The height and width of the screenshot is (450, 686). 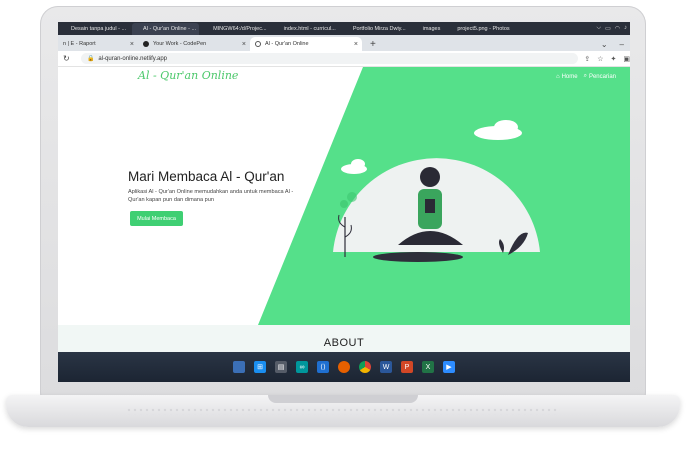 What do you see at coordinates (607, 59) in the screenshot?
I see `browser-actions: ⇪ ☆ ✦ ▣` at bounding box center [607, 59].